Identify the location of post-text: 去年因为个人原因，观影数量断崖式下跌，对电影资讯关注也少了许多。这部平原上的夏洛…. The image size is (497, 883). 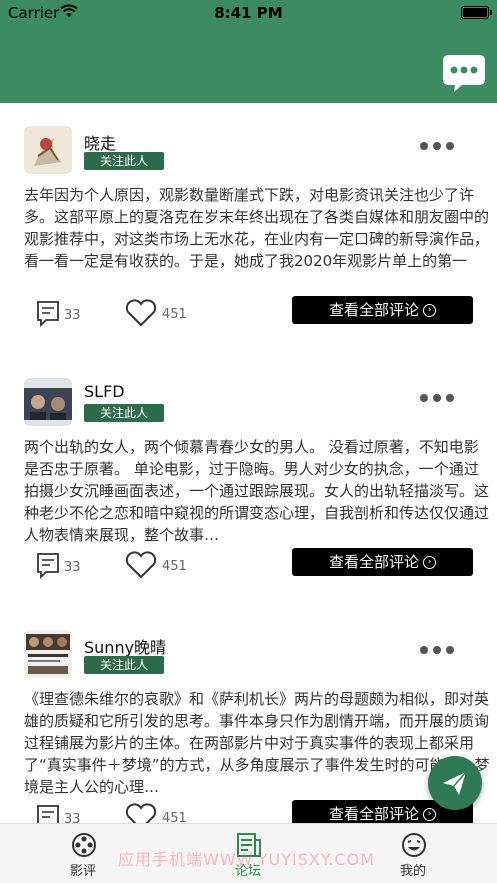
(257, 228).